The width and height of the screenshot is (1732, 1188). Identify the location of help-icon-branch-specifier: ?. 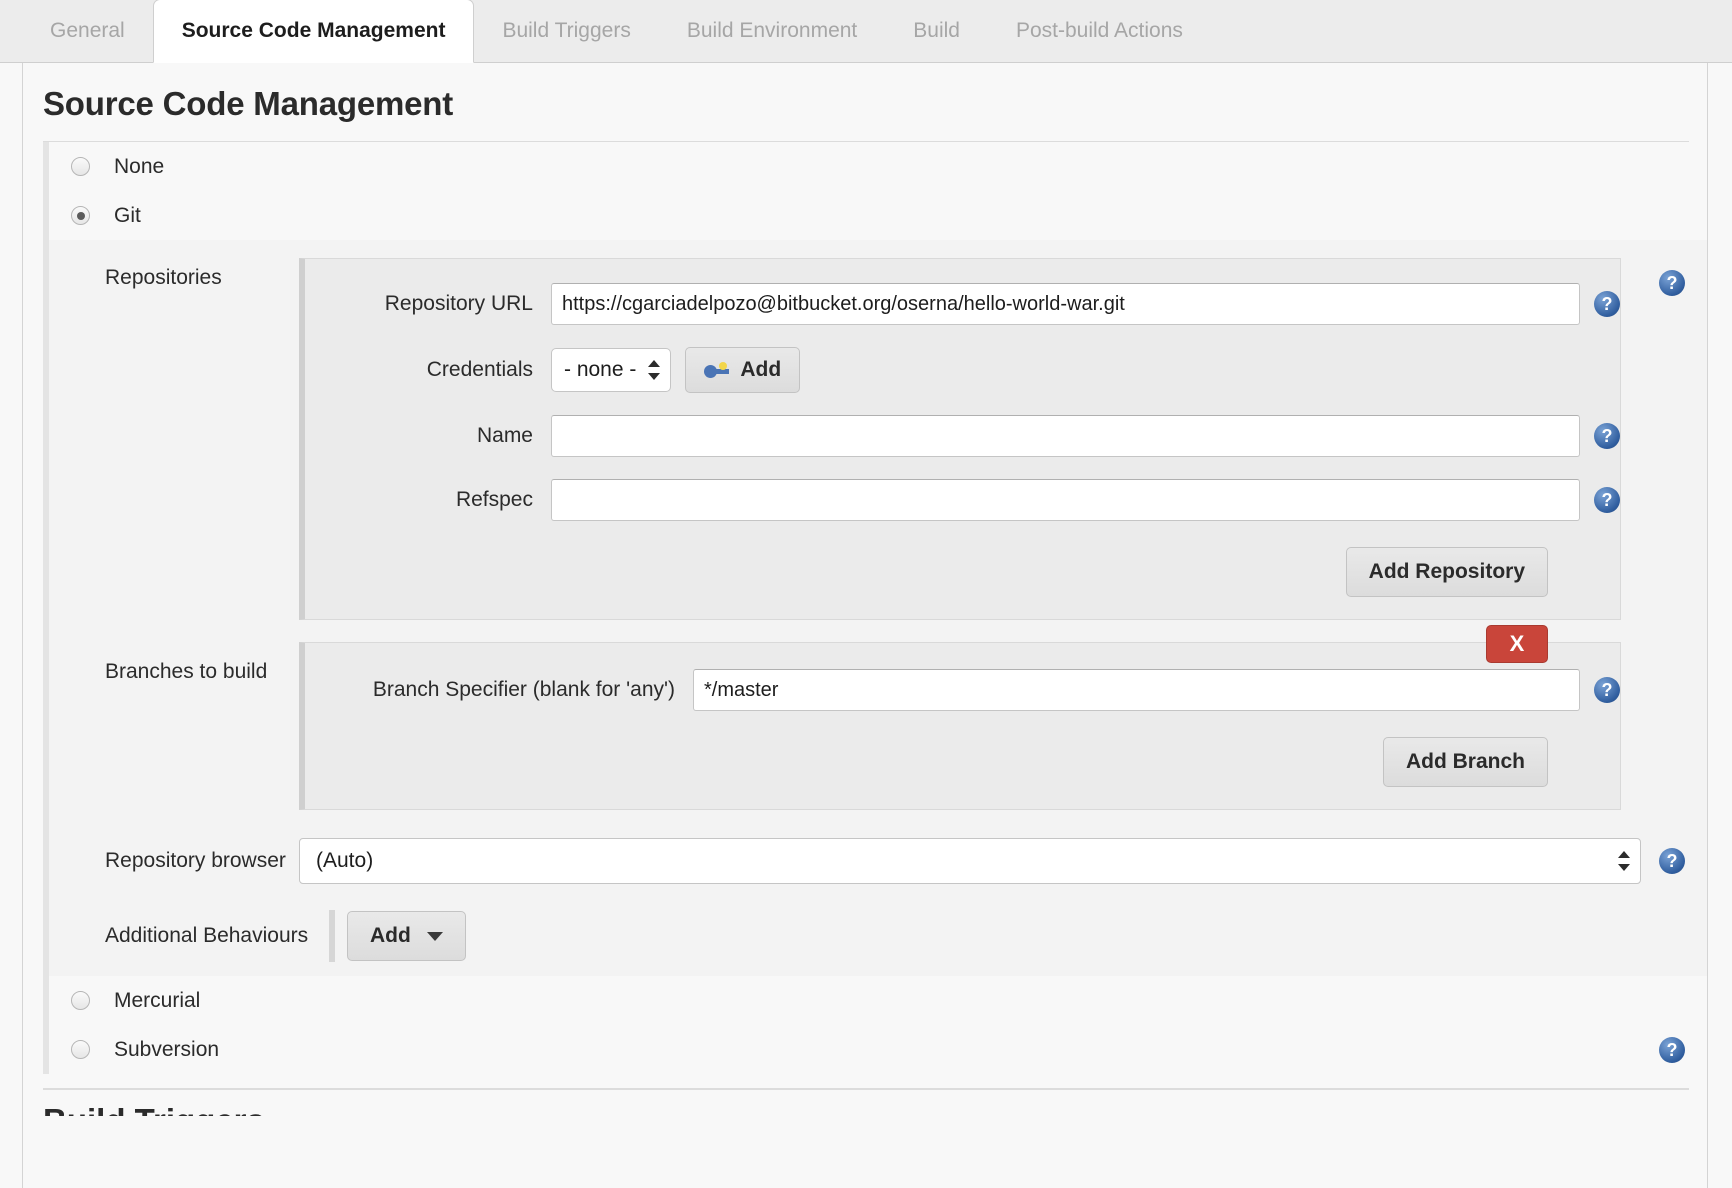
(1607, 690).